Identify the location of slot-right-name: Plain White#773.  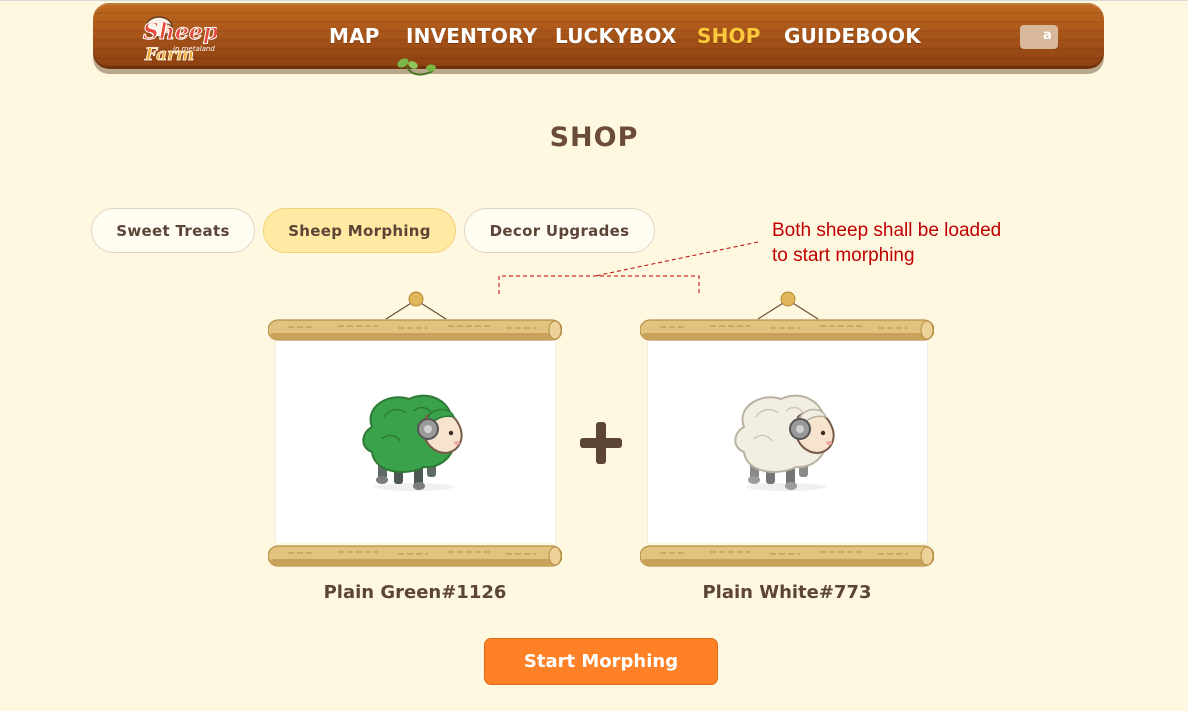
(787, 592).